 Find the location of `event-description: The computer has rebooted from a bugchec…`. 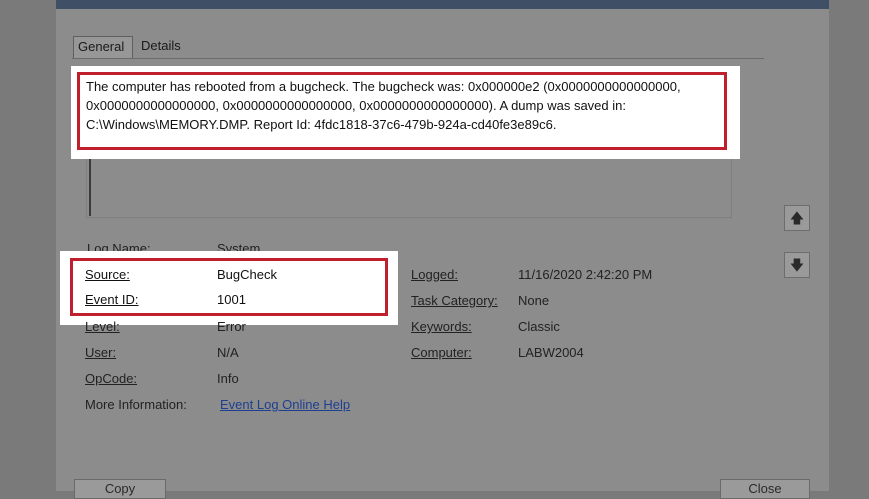

event-description: The computer has rebooted from a bugchec… is located at coordinates (383, 105).